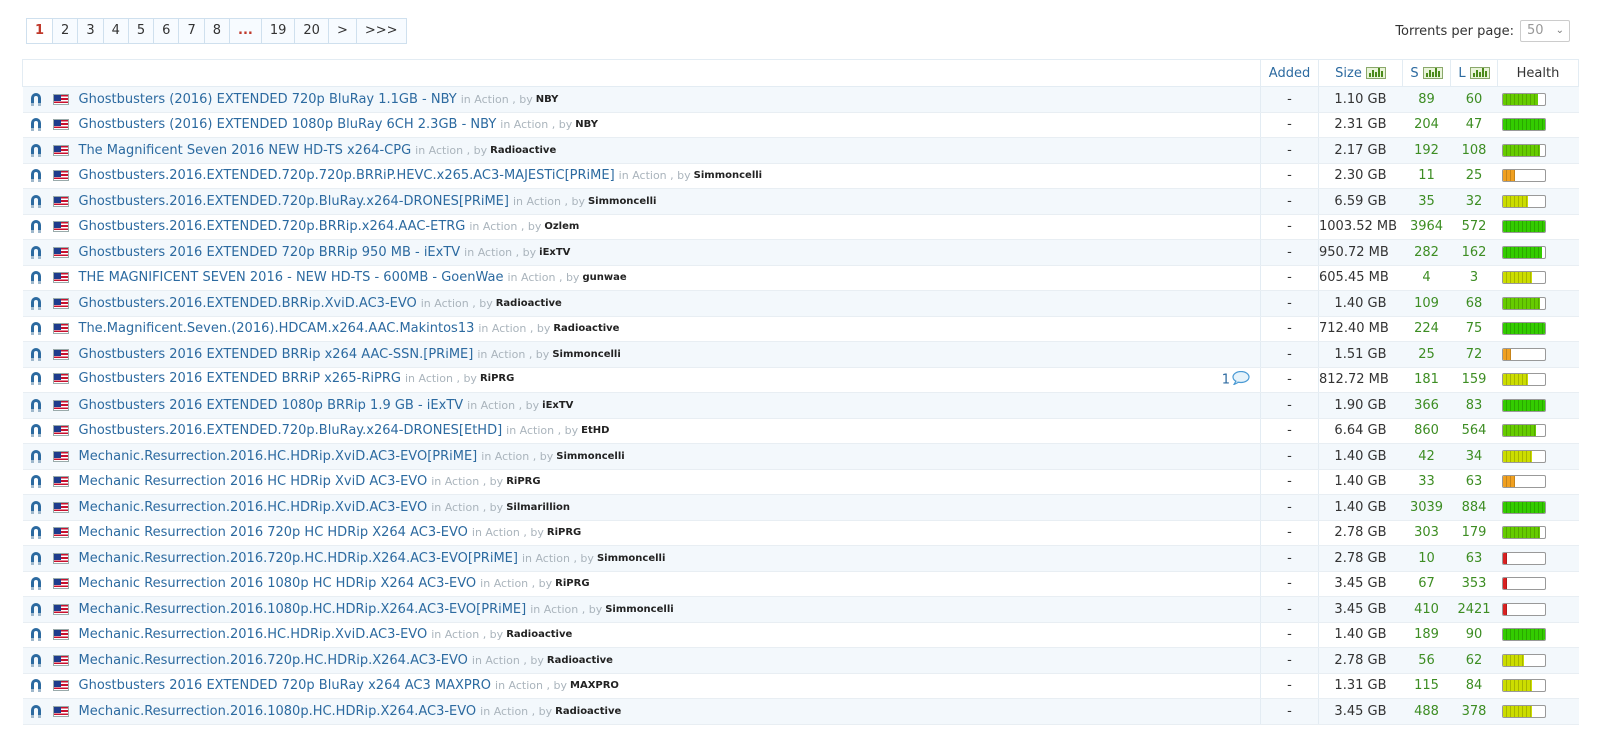 The image size is (1600, 739). Describe the element at coordinates (680, 176) in the screenshot. I see `by-label: , by` at that location.